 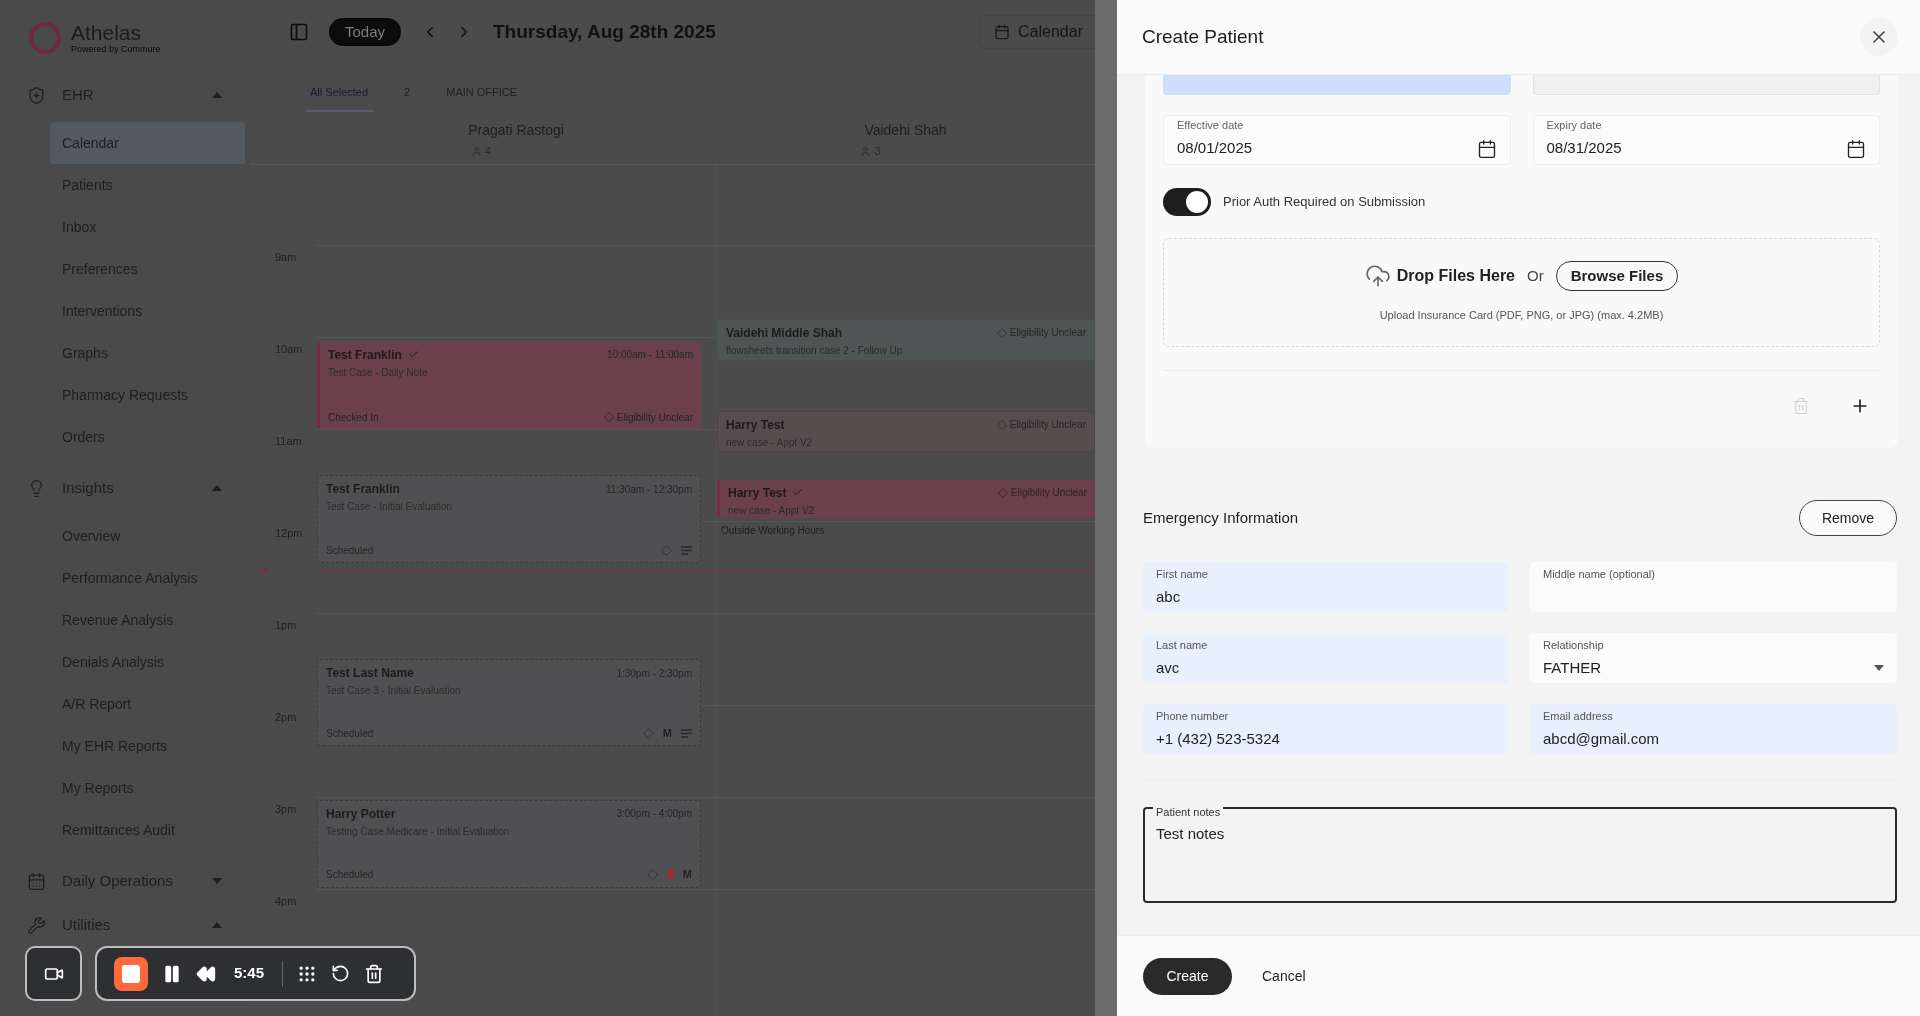 I want to click on field-label: Last name, so click(x=1182, y=645).